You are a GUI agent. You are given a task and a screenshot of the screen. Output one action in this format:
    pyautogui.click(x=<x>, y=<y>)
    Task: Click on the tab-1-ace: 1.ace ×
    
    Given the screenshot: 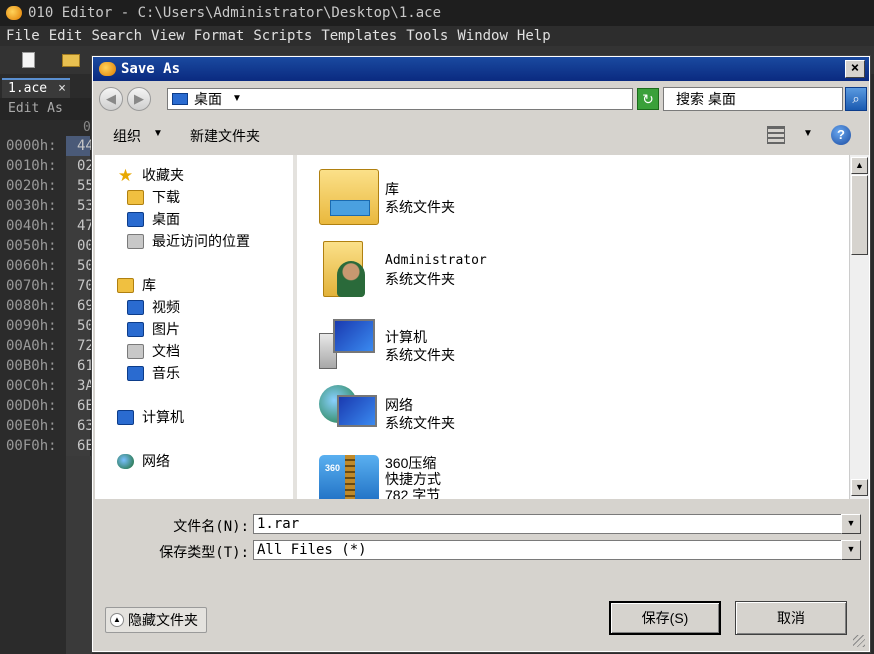 What is the action you would take?
    pyautogui.click(x=36, y=88)
    